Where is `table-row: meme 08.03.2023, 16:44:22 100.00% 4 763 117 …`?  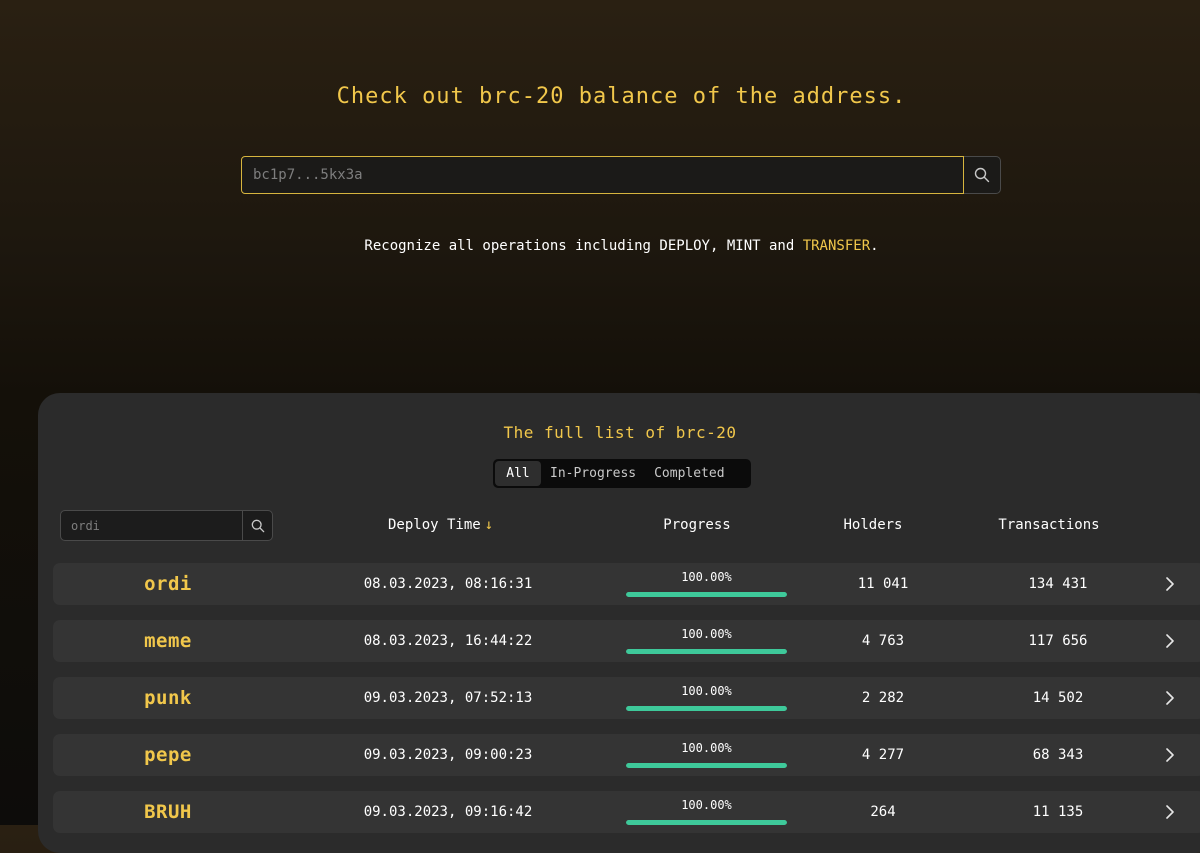
table-row: meme 08.03.2023, 16:44:22 100.00% 4 763 117 … is located at coordinates (626, 641).